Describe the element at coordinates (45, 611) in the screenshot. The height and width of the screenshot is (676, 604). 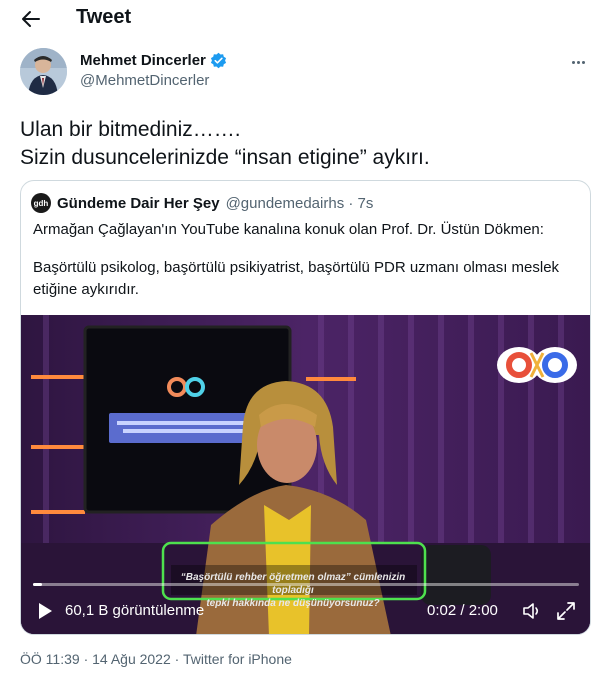
I see `play-icon` at that location.